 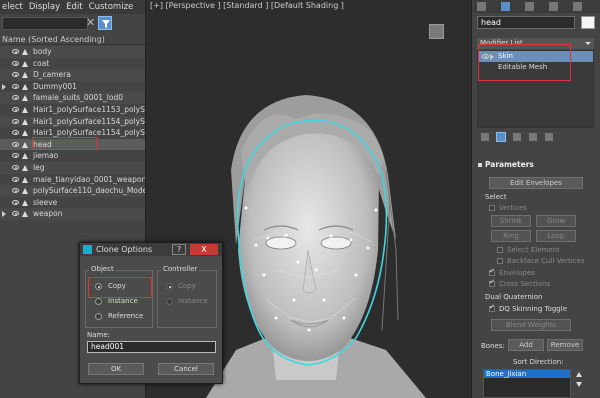 I want to click on modifier-list-dropdown: Modifier List, so click(x=535, y=43).